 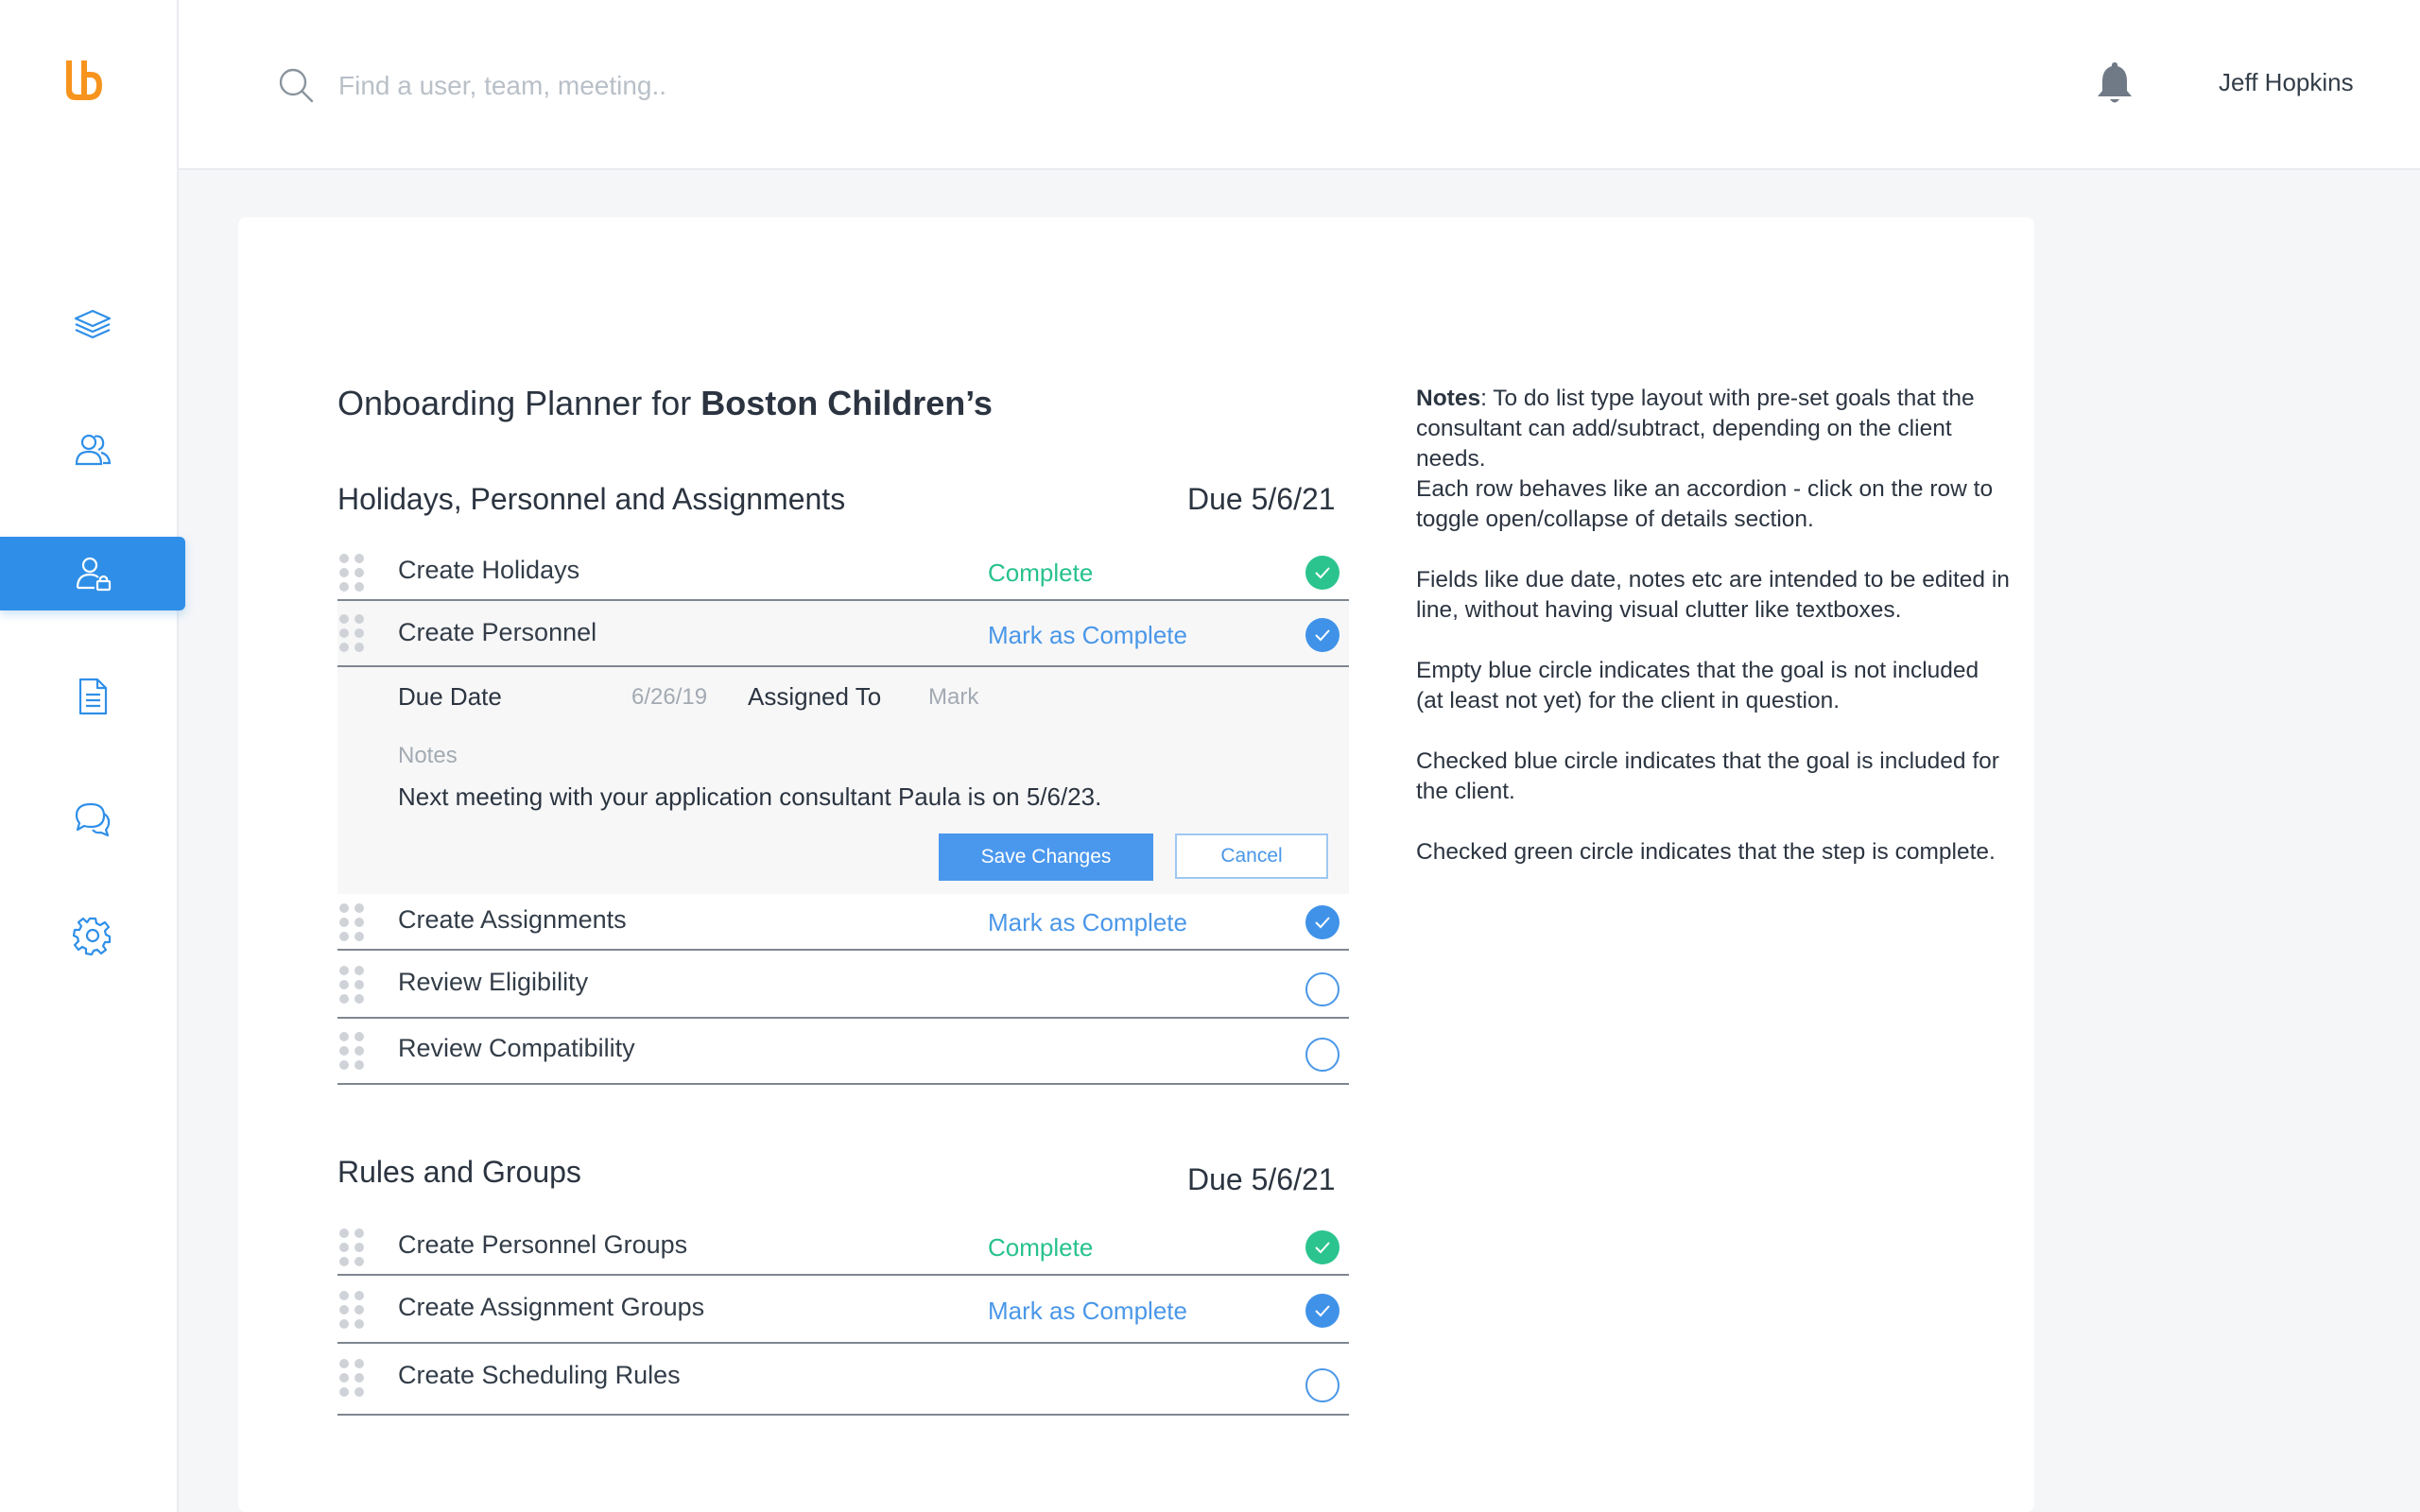 I want to click on user-name: Jeff Hopkins, so click(x=2287, y=82).